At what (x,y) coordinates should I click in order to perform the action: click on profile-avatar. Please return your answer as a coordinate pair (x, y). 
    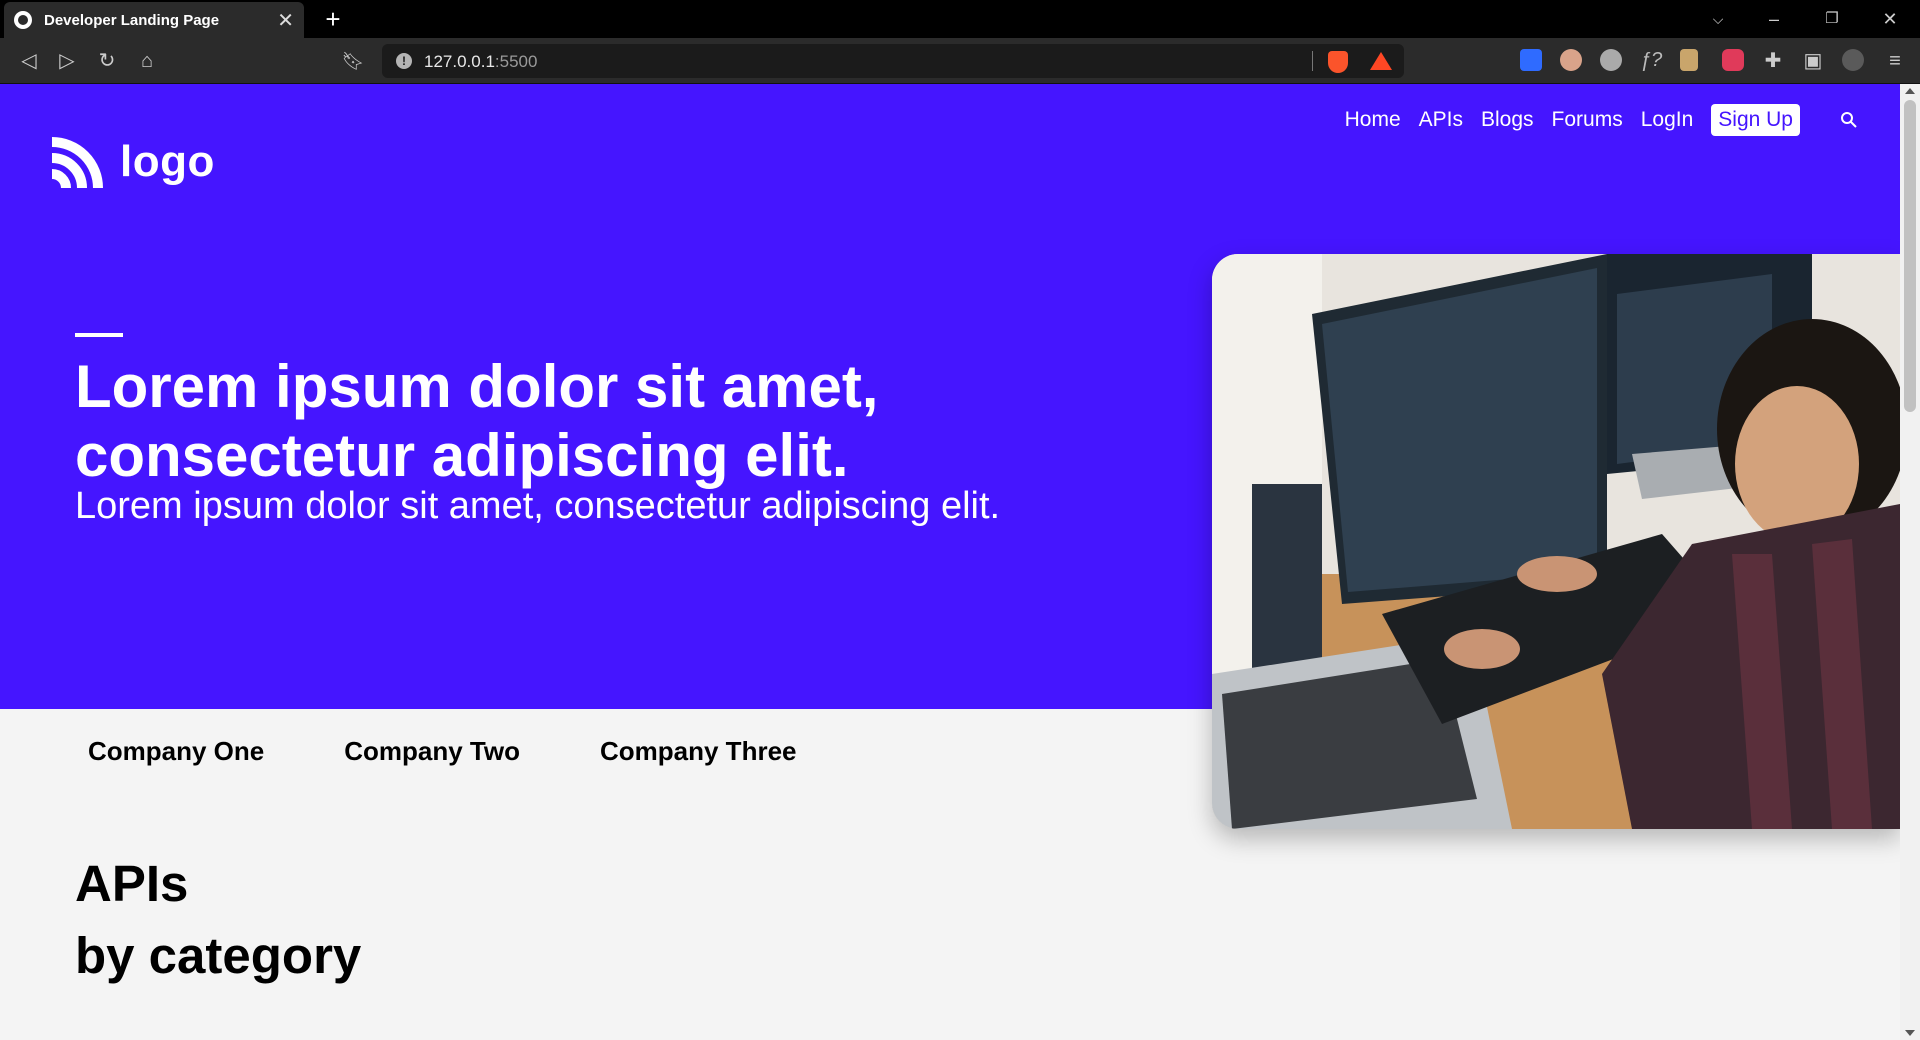
    Looking at the image, I should click on (1853, 60).